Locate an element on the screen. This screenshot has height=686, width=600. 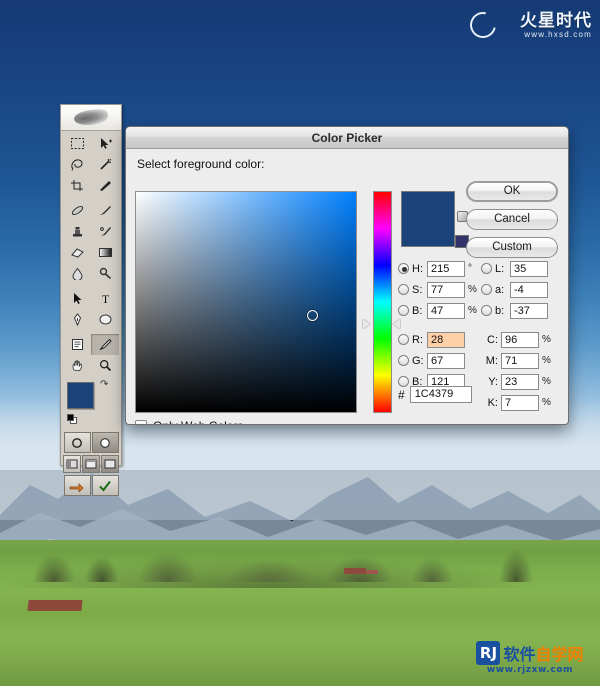
field-brightness: B: 47 % is located at coordinates (439, 310).